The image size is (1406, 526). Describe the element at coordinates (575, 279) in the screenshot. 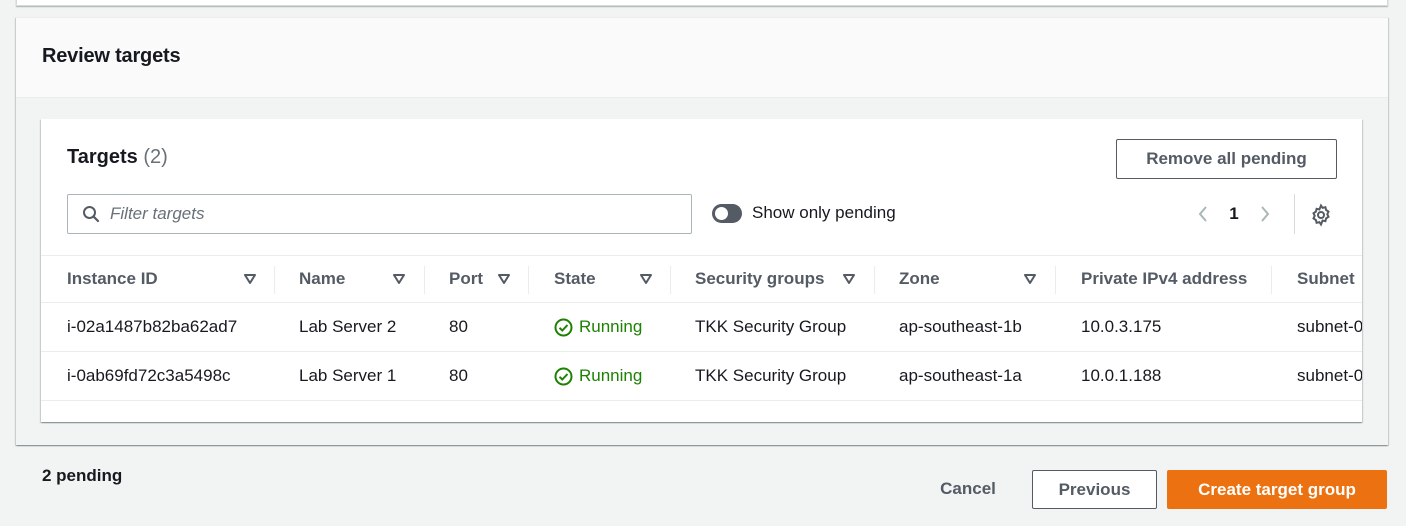

I see `column-header-state: State` at that location.